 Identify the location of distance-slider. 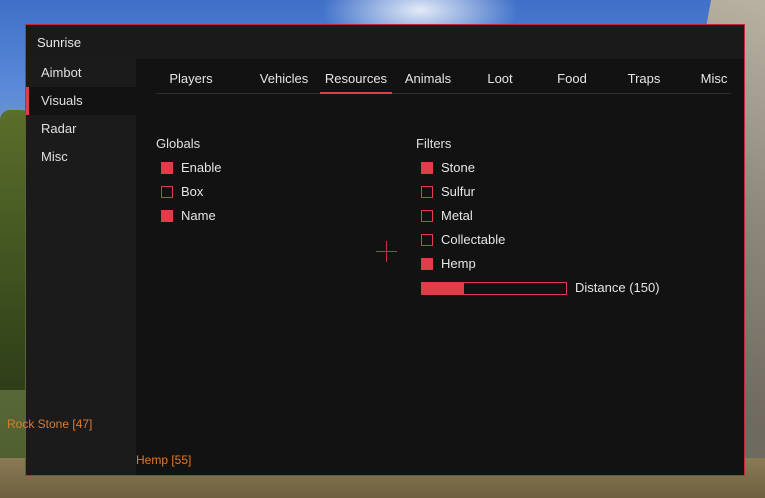
(494, 288).